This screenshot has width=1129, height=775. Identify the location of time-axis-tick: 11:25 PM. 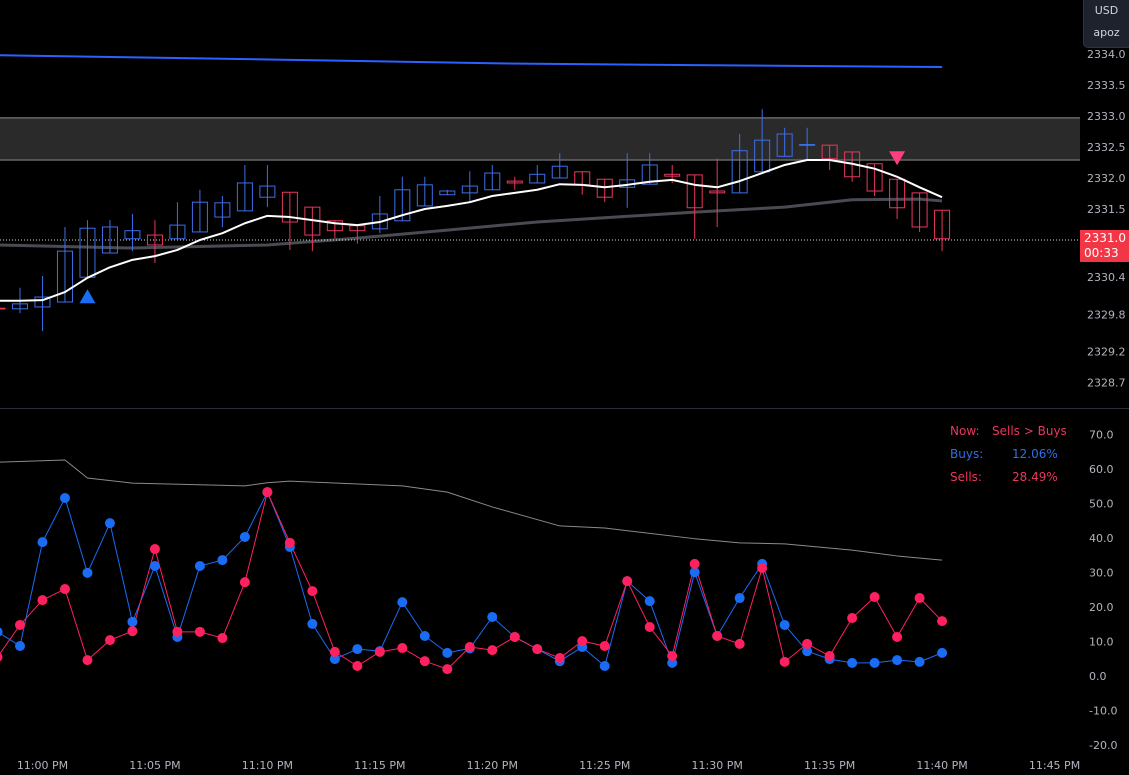
(604, 765).